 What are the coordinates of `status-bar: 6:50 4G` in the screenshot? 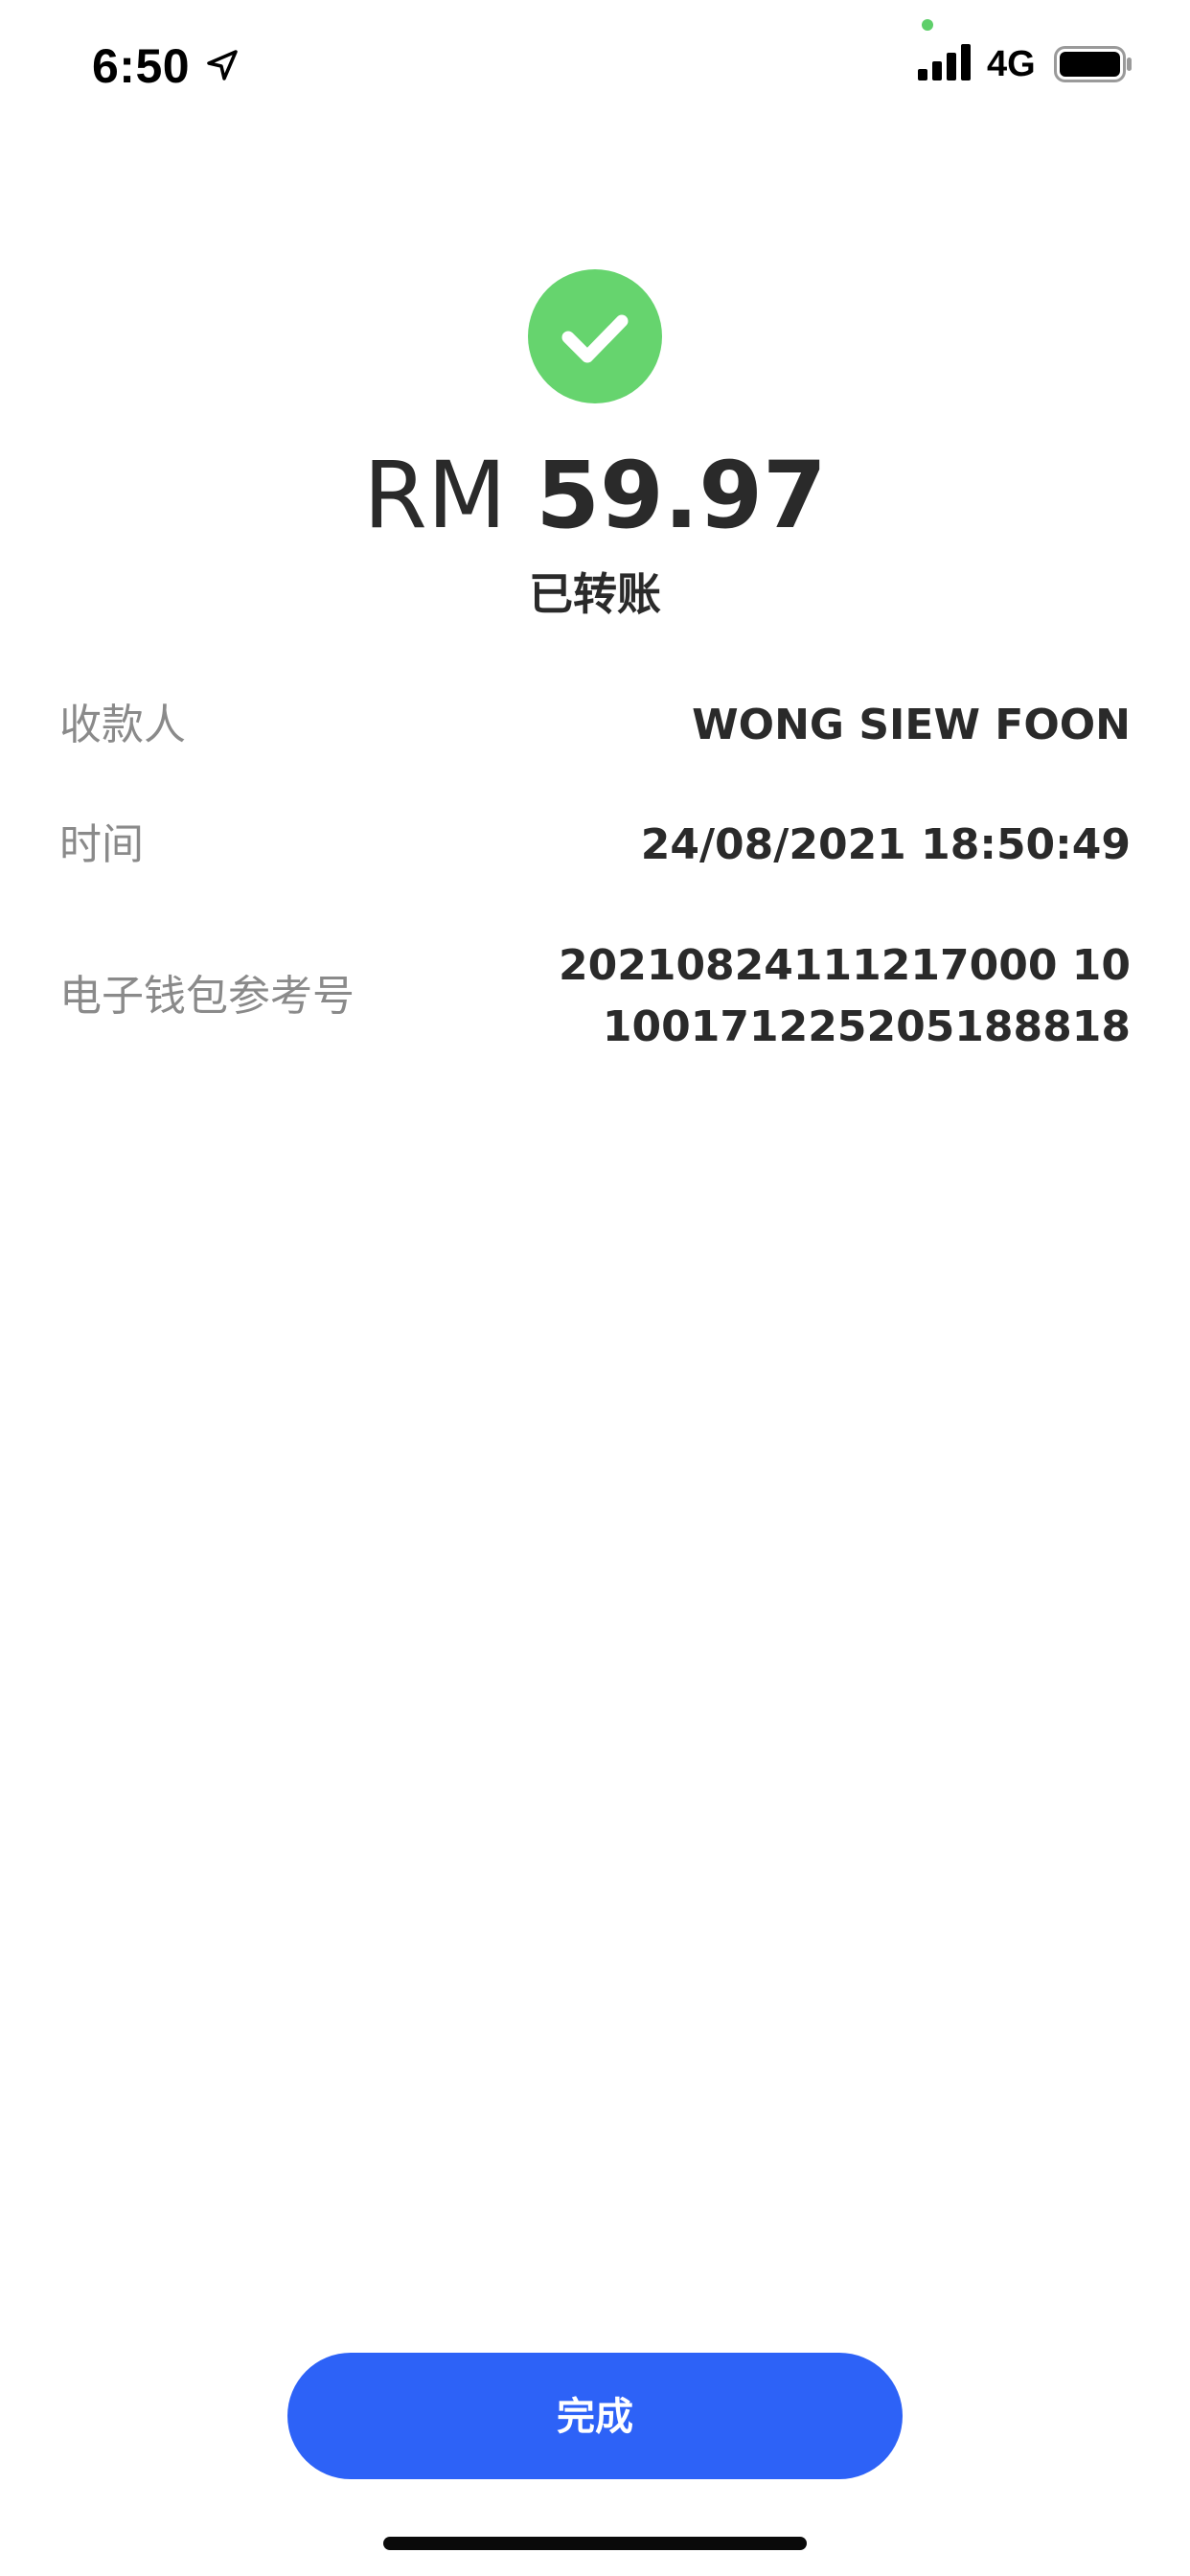 It's located at (595, 67).